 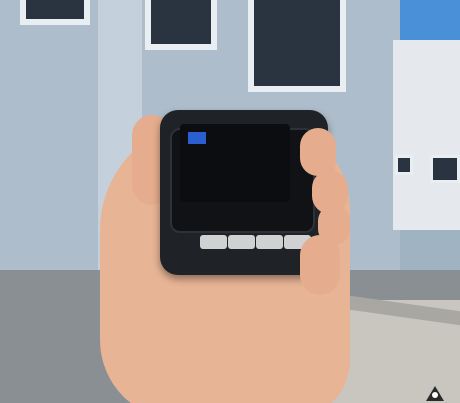 What do you see at coordinates (197, 138) in the screenshot?
I see `screen-icon` at bounding box center [197, 138].